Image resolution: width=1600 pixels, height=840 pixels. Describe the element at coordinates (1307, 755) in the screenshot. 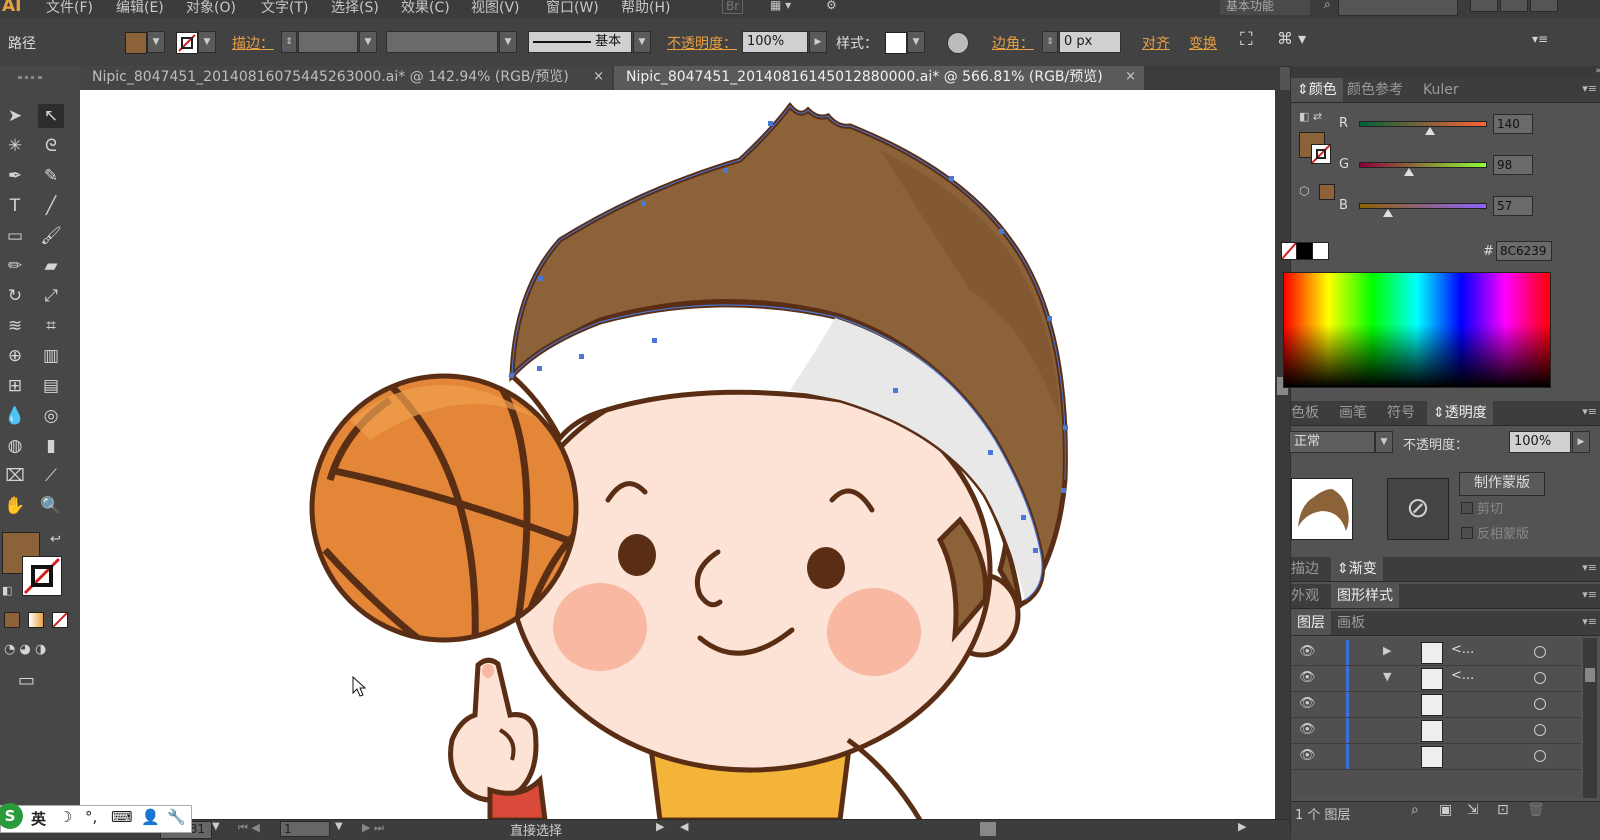

I see `eye-icon: 👁` at that location.